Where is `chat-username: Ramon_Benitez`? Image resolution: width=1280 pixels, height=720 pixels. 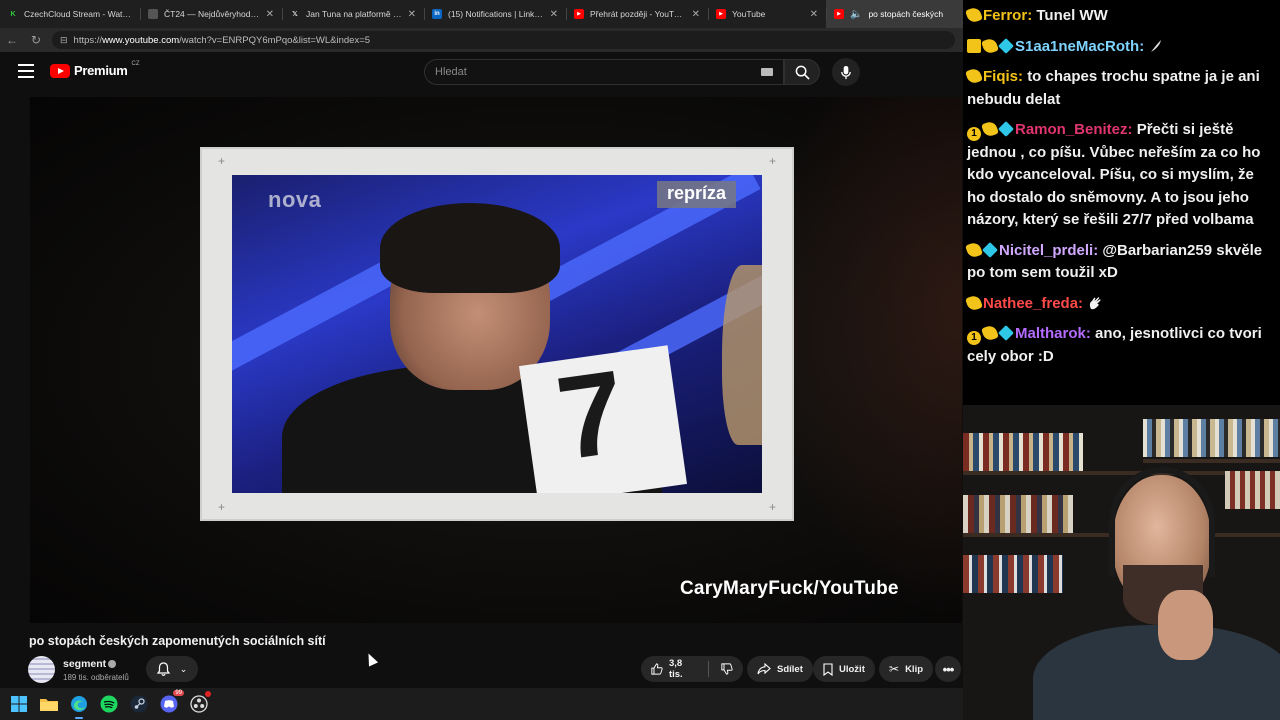 chat-username: Ramon_Benitez is located at coordinates (1071, 129).